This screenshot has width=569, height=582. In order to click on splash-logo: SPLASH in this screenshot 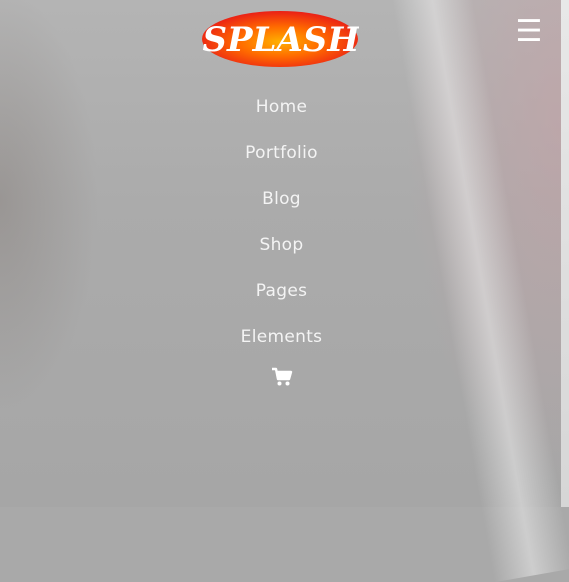, I will do `click(281, 39)`.